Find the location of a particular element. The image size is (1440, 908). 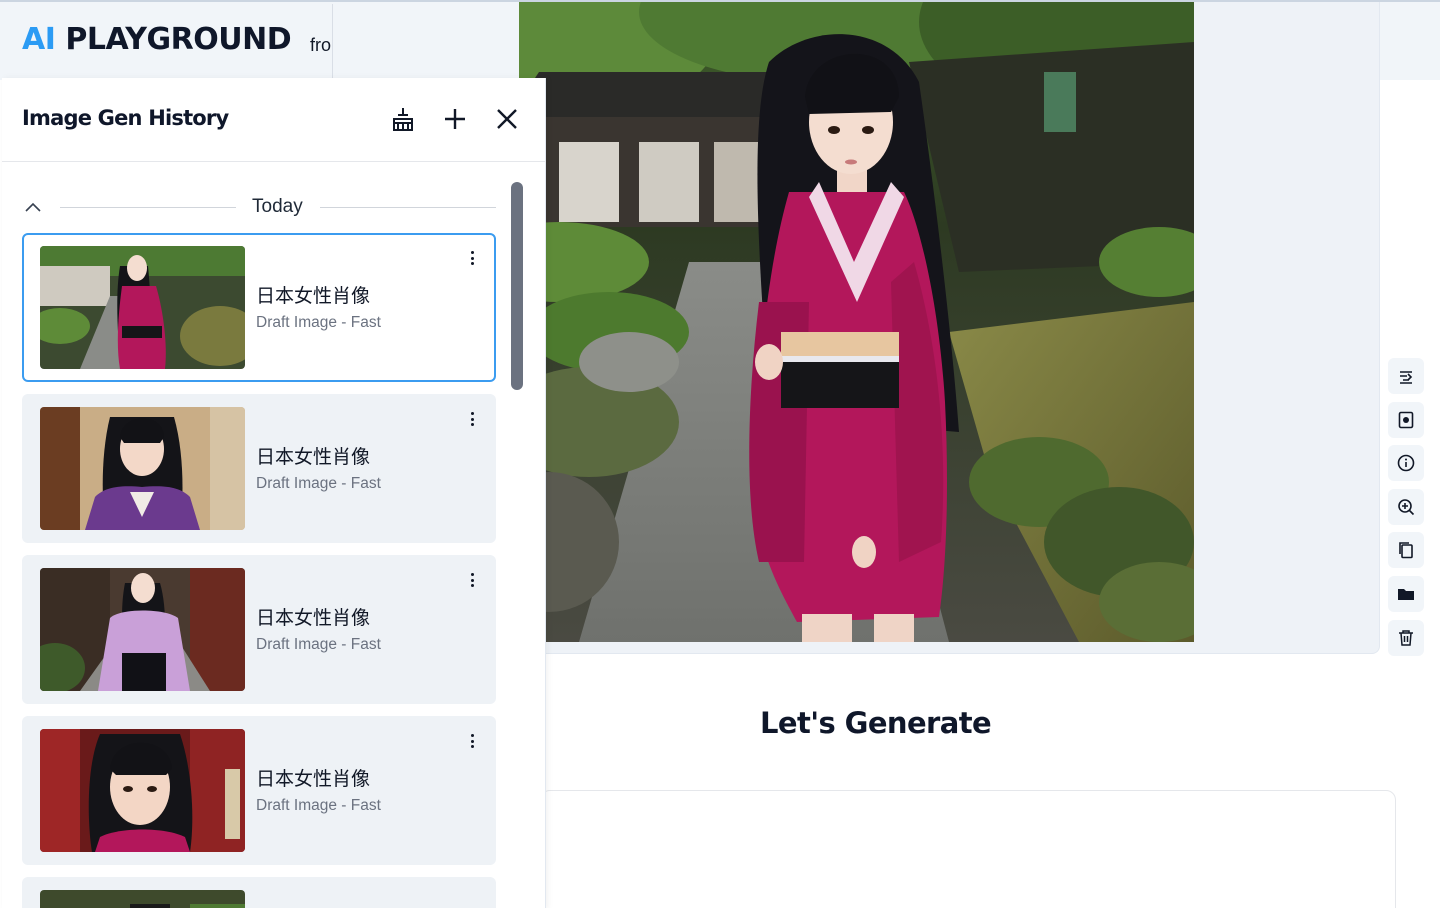

history-item is located at coordinates (259, 892).